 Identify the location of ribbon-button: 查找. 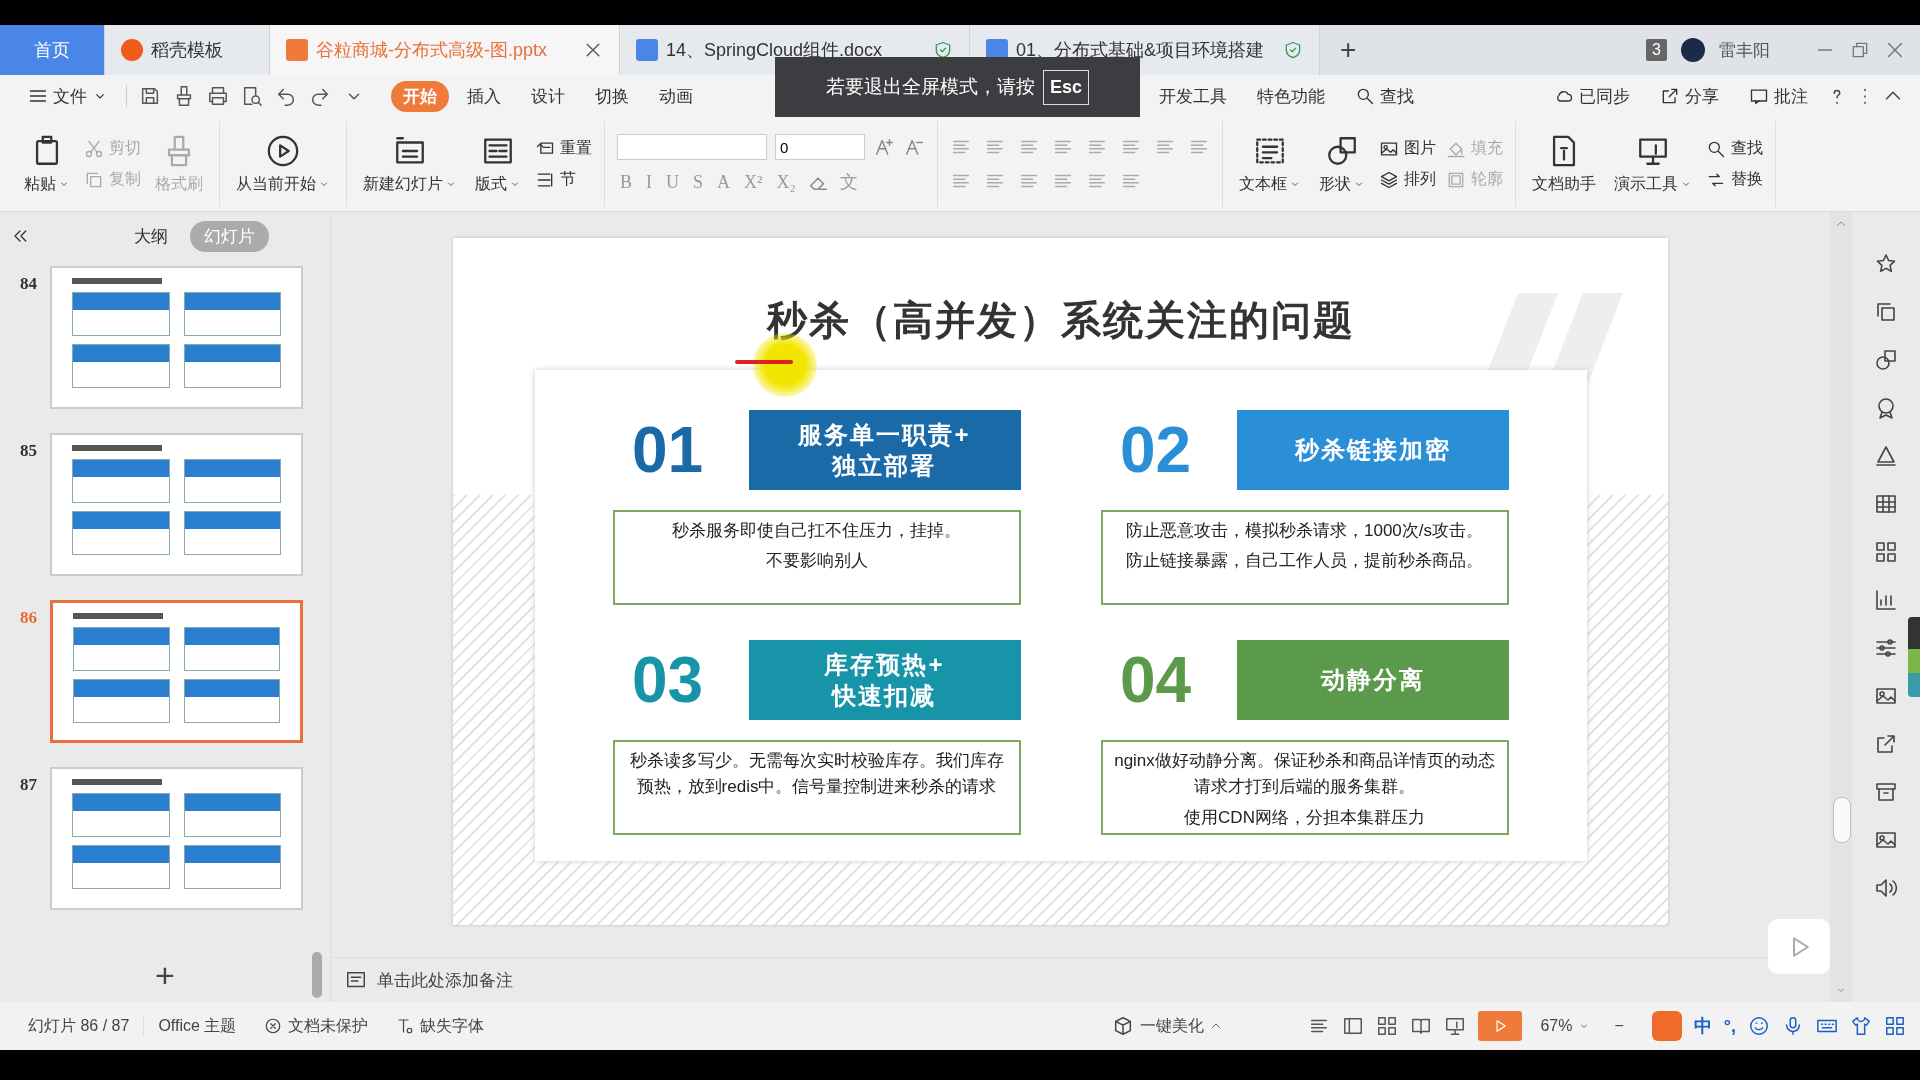
(1734, 148).